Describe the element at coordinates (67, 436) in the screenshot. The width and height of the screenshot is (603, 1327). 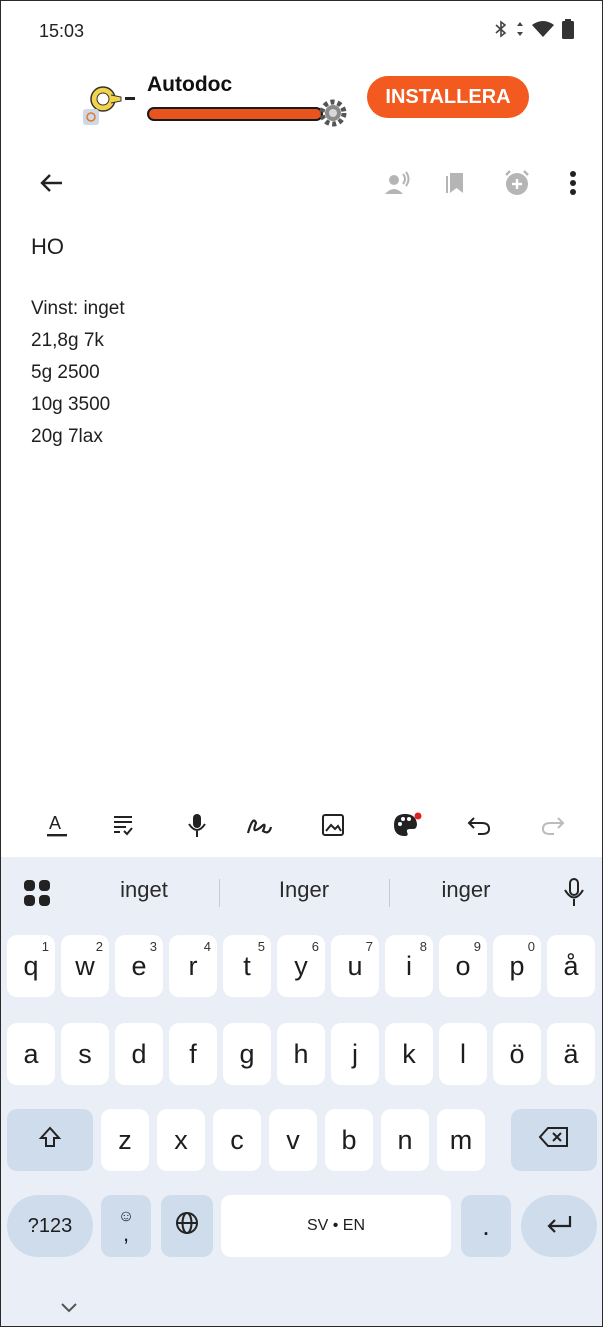
I see `note-line: 20g 7lax` at that location.